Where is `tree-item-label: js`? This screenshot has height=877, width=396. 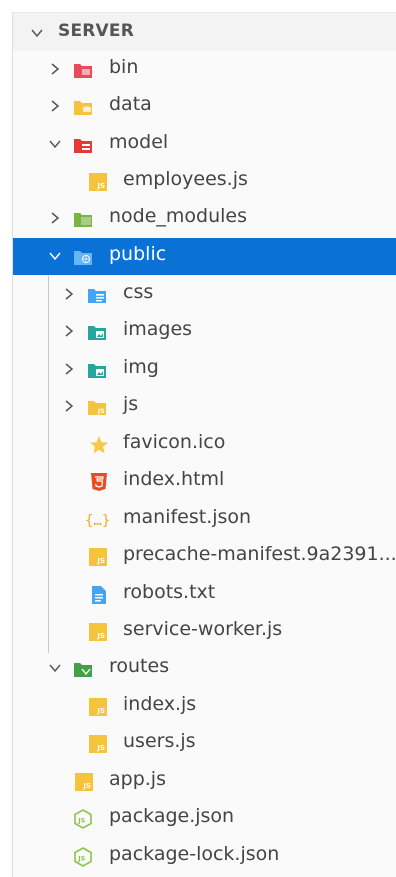 tree-item-label: js is located at coordinates (131, 404).